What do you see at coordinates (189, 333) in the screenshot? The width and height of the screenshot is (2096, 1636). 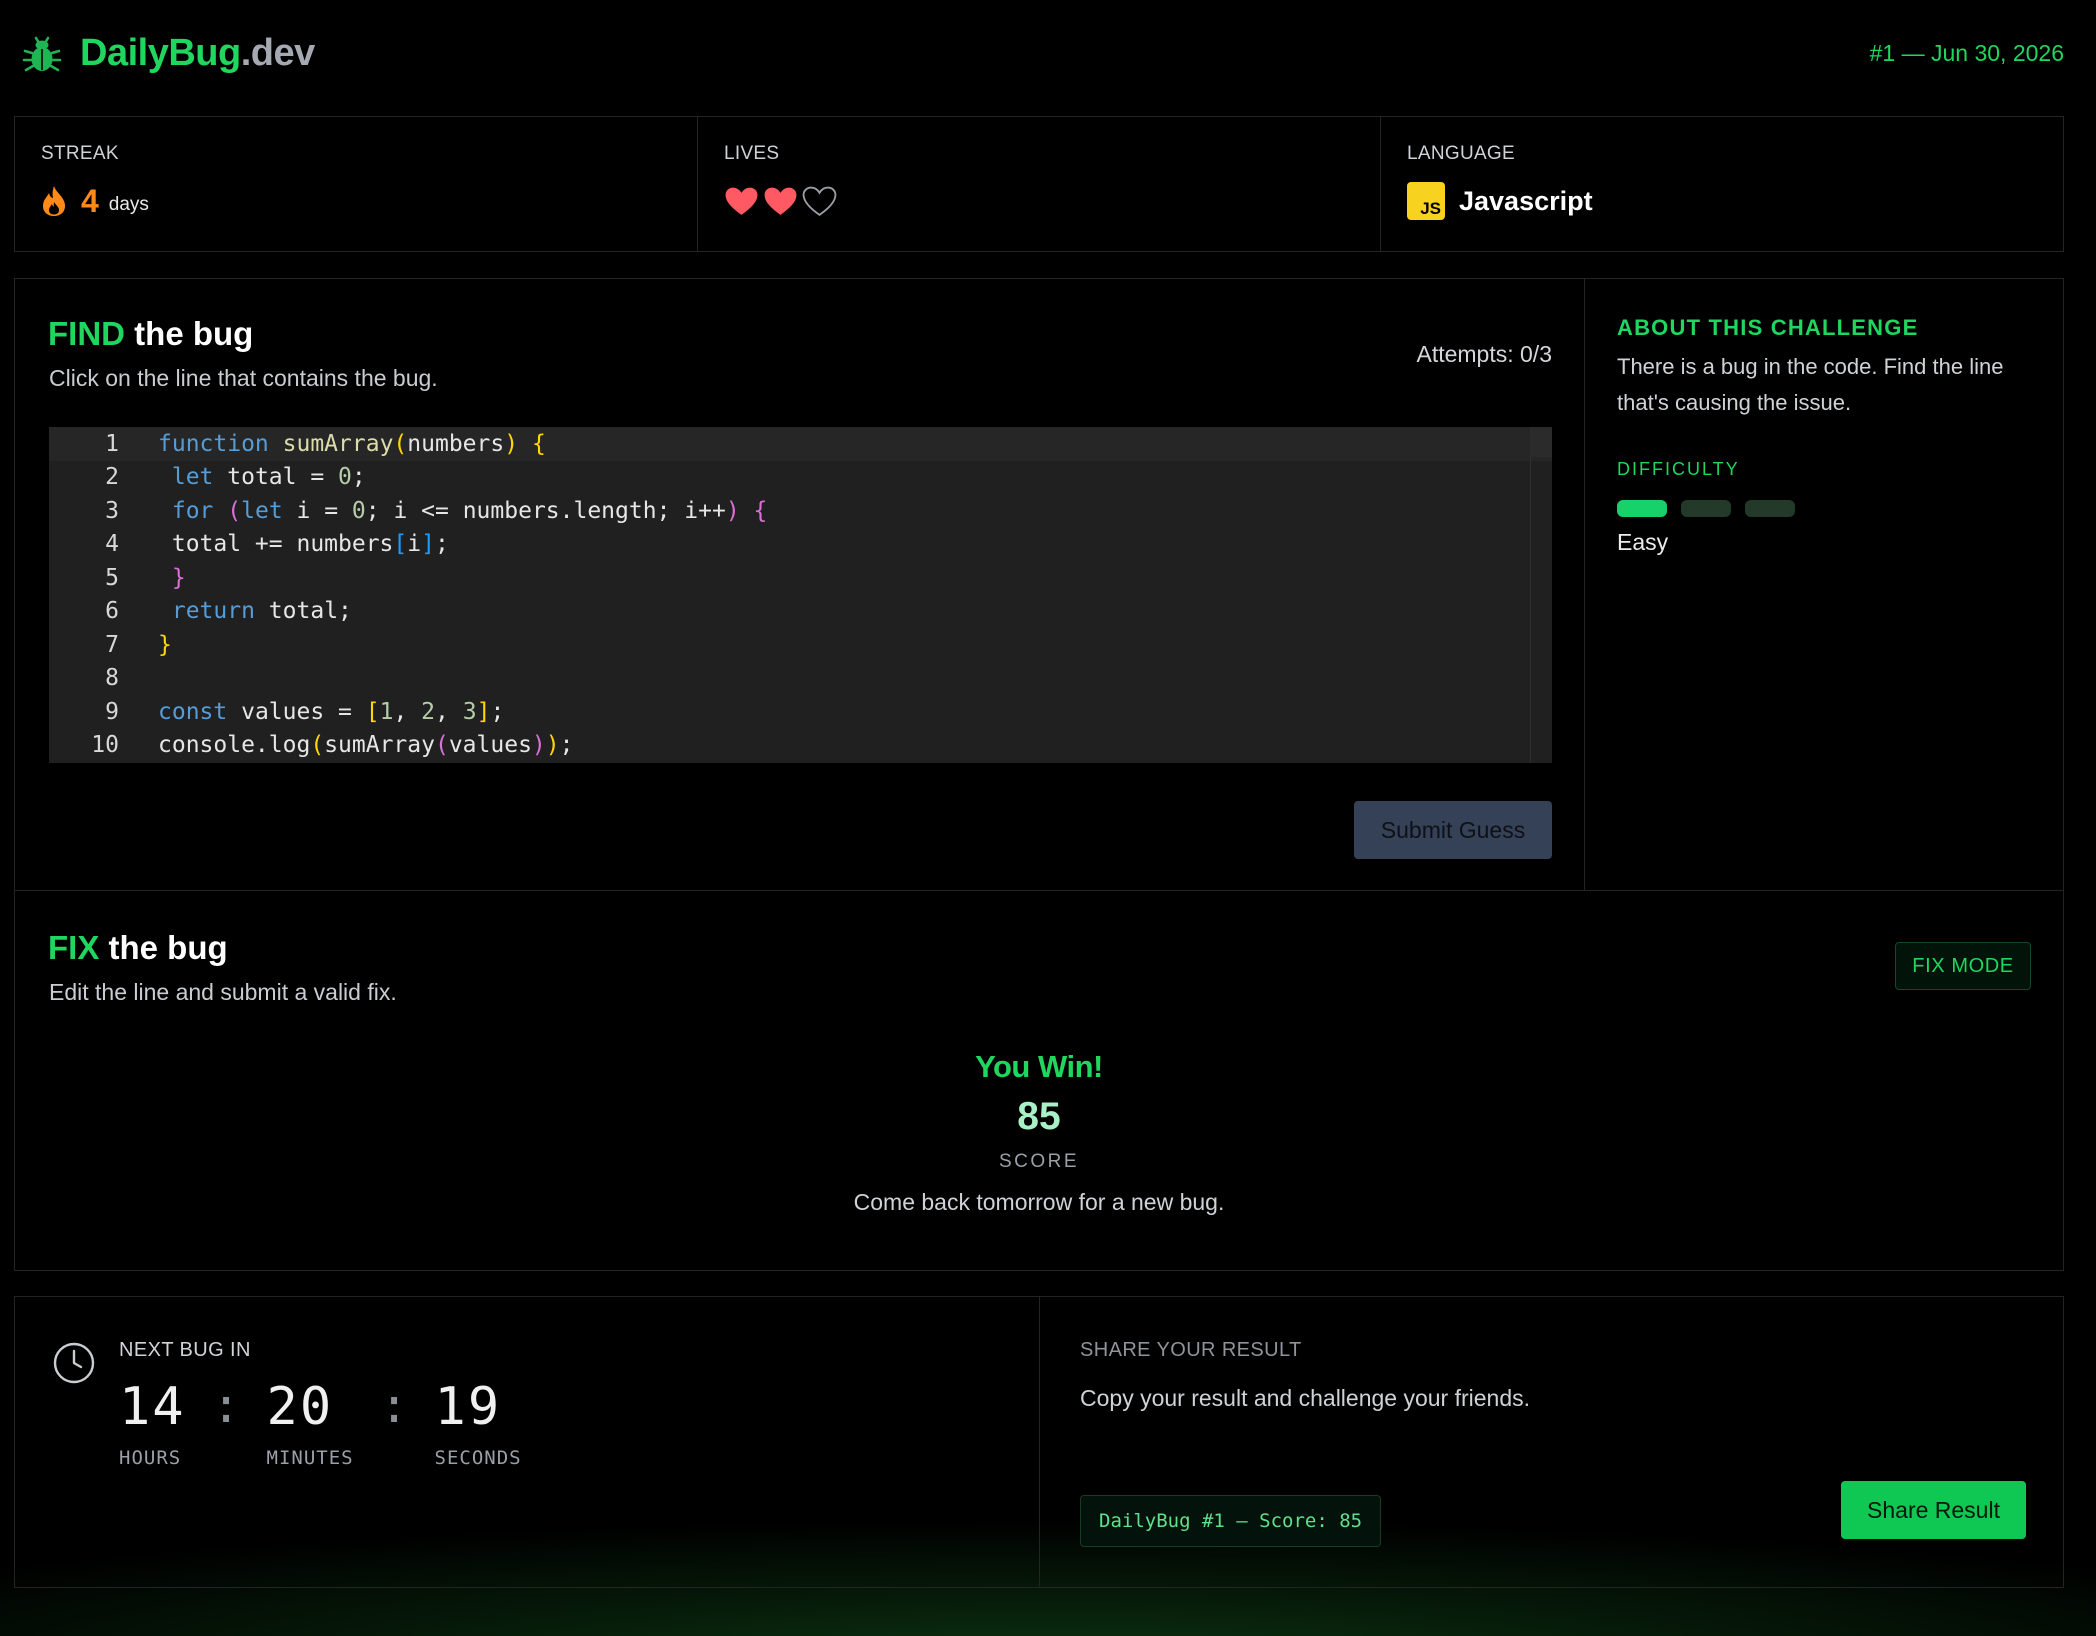 I see `find-title-rest: the bug` at bounding box center [189, 333].